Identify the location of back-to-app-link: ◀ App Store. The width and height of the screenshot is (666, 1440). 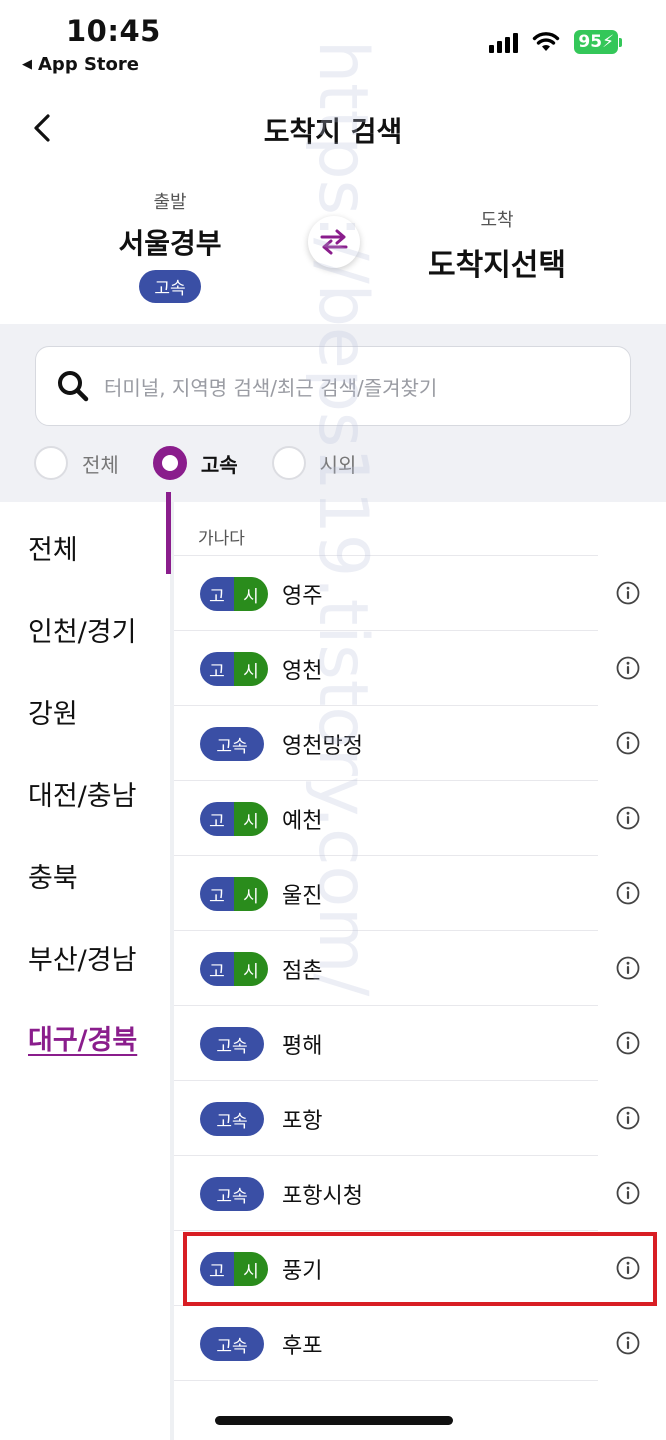
(80, 64).